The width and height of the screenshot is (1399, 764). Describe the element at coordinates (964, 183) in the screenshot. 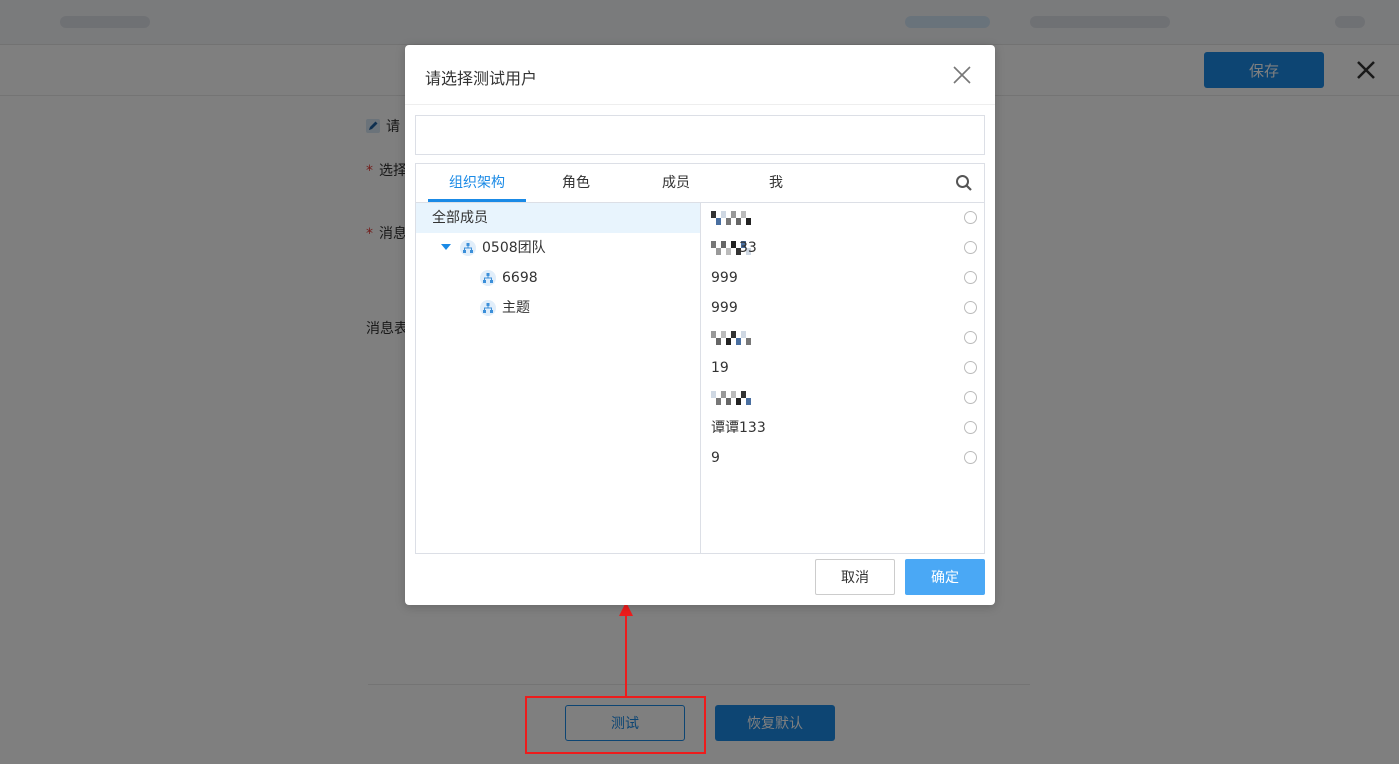

I see `search-icon` at that location.